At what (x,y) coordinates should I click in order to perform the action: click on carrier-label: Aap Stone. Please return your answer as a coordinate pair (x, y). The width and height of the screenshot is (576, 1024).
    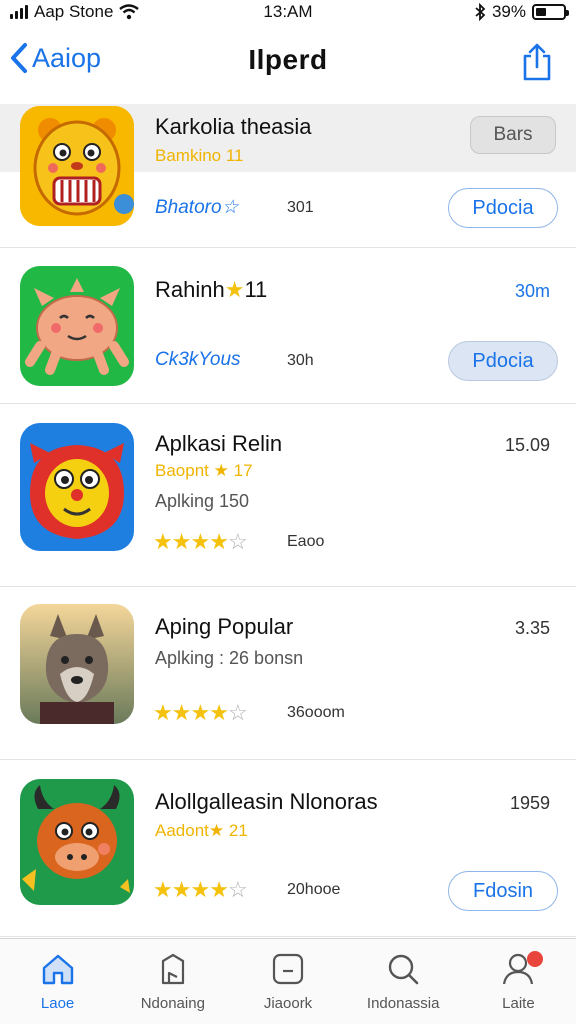
    Looking at the image, I should click on (74, 11).